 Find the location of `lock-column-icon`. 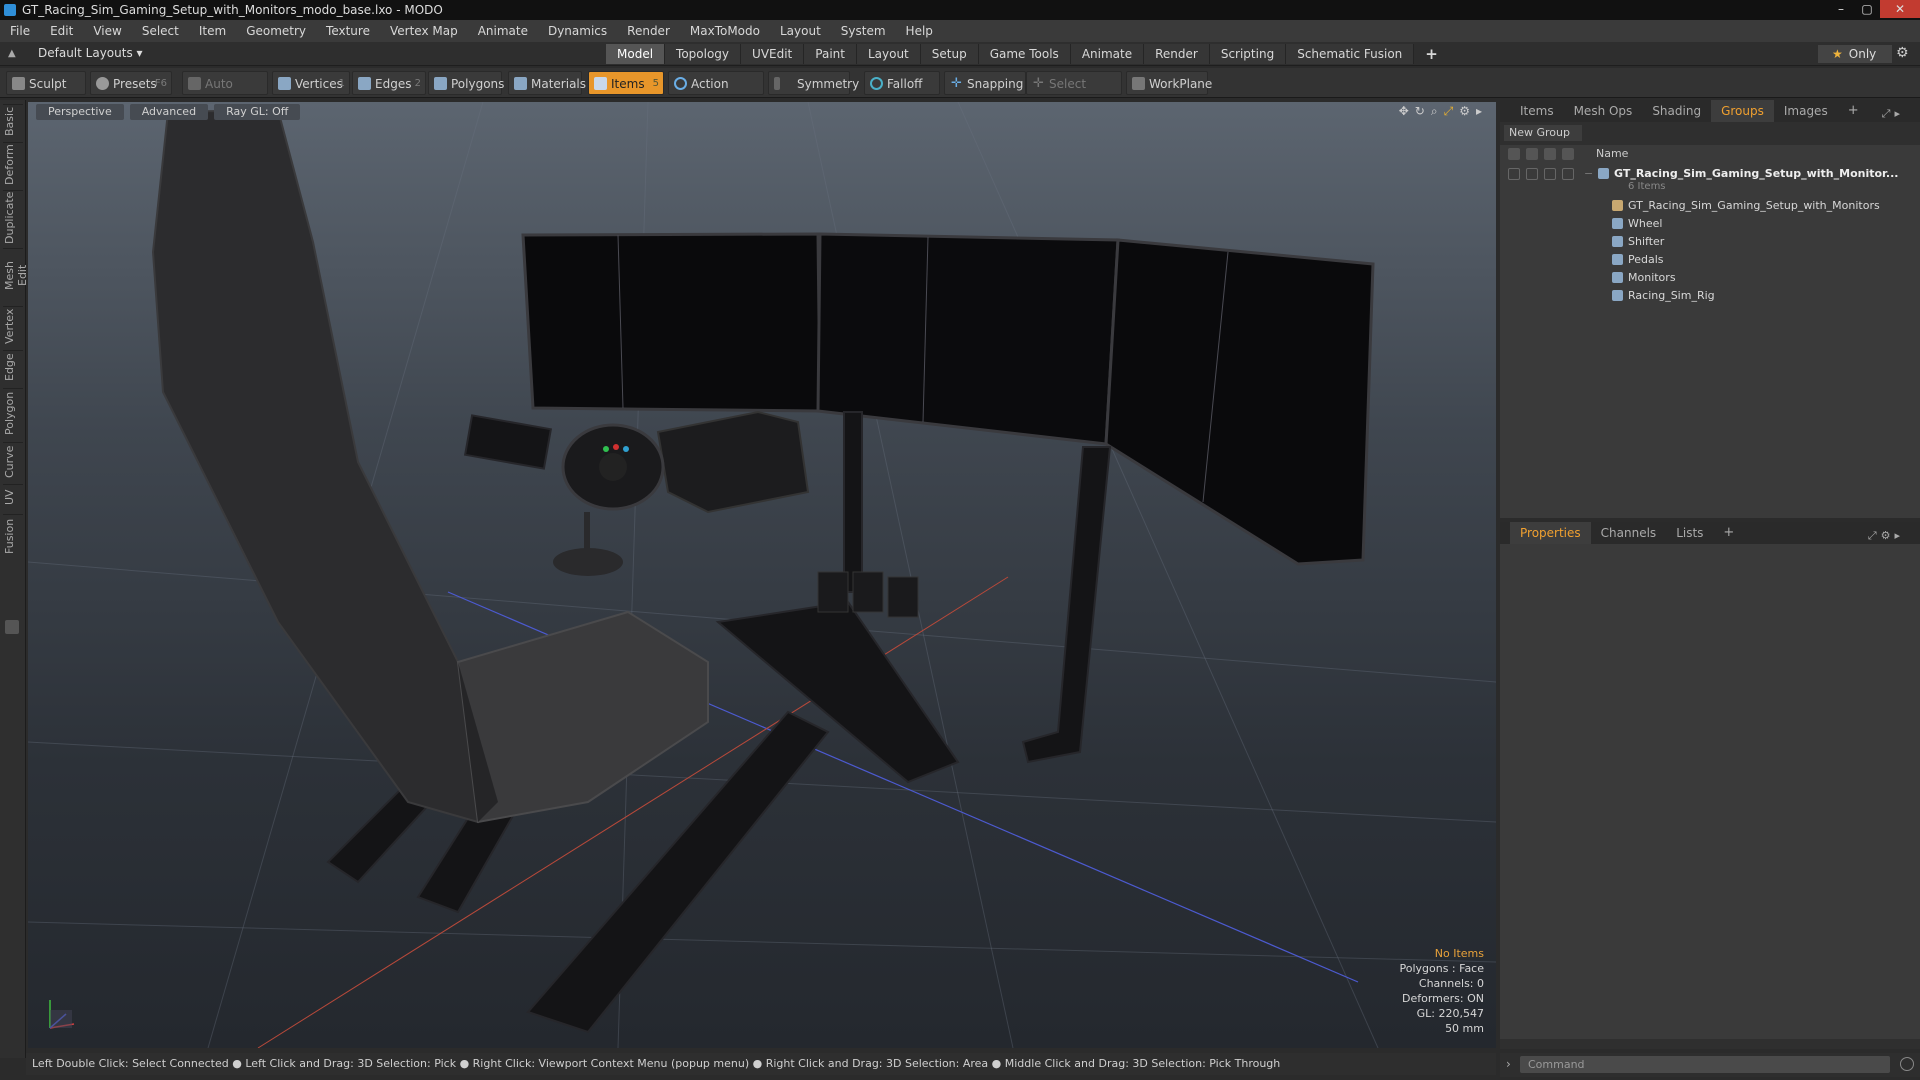

lock-column-icon is located at coordinates (1550, 154).